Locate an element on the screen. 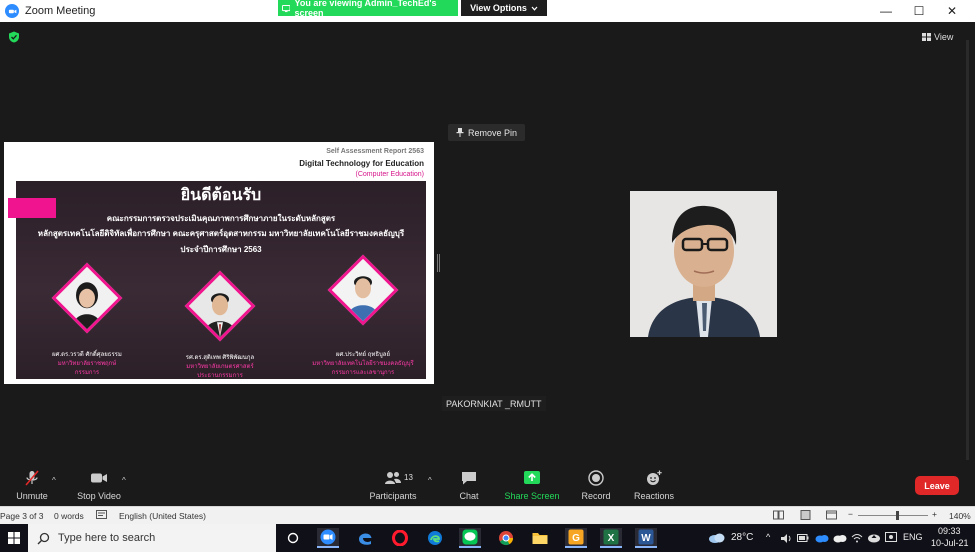 This screenshot has width=975, height=552. share-screen-icon is located at coordinates (532, 477).